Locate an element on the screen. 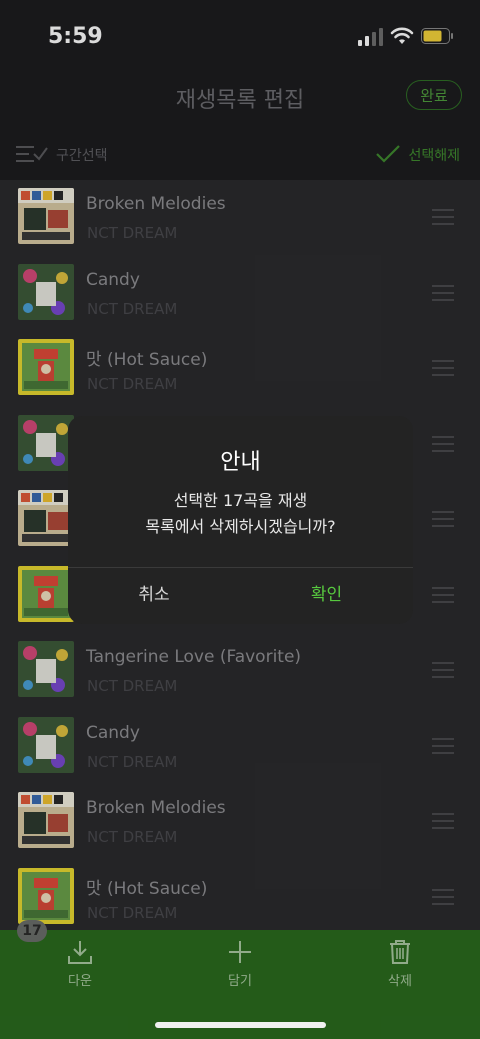 The height and width of the screenshot is (1039, 480). dialog-message: 선택한 17곡을 재생 목록에서 삭제하시겠습니까? is located at coordinates (240, 514).